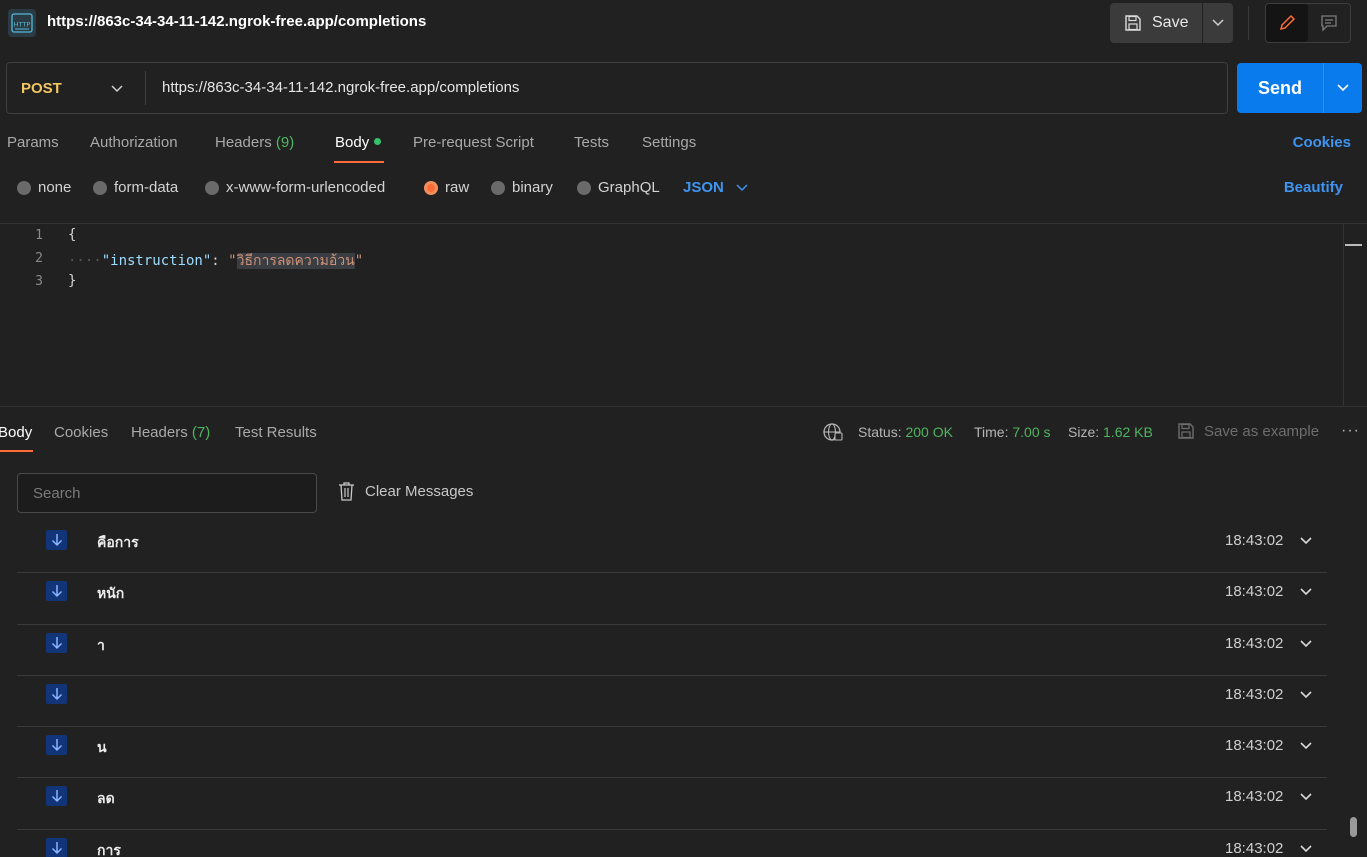 The image size is (1367, 857). Describe the element at coordinates (41, 88) in the screenshot. I see `method-select: POST` at that location.